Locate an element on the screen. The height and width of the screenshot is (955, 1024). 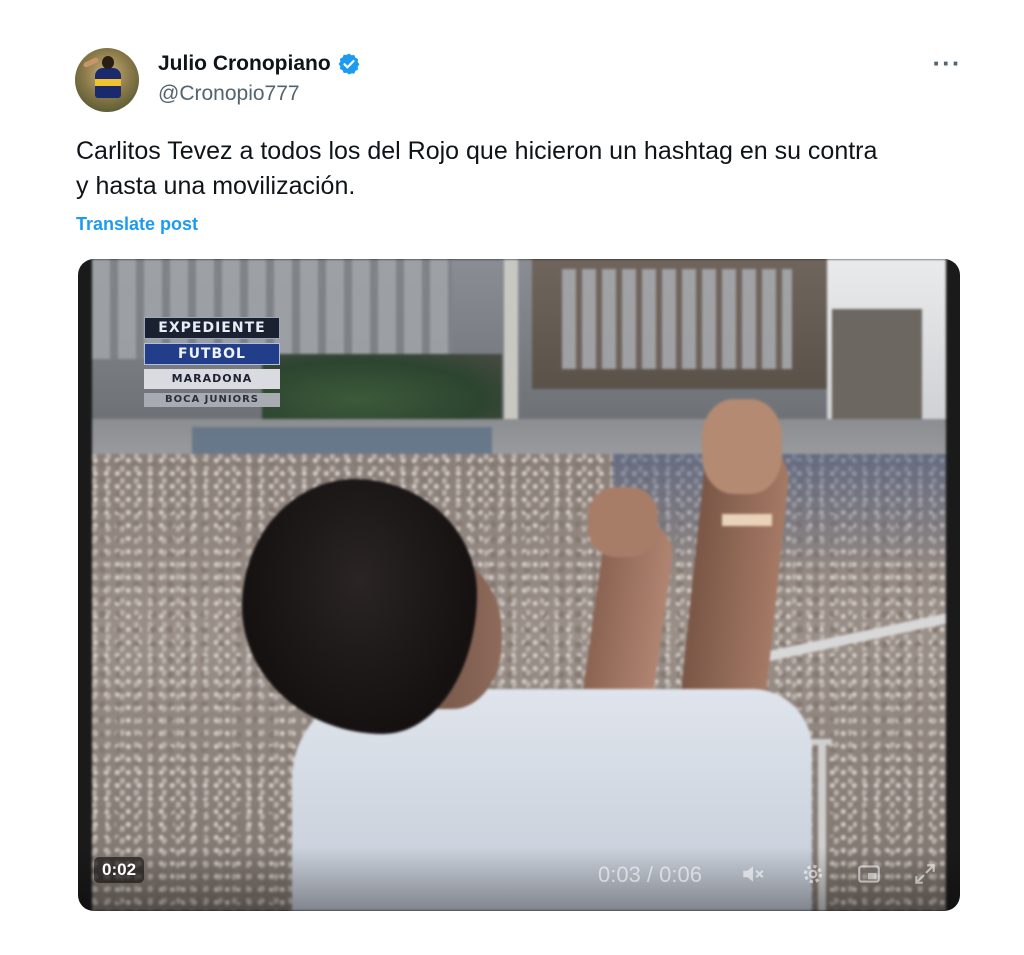
fullscreen-icon is located at coordinates (925, 874).